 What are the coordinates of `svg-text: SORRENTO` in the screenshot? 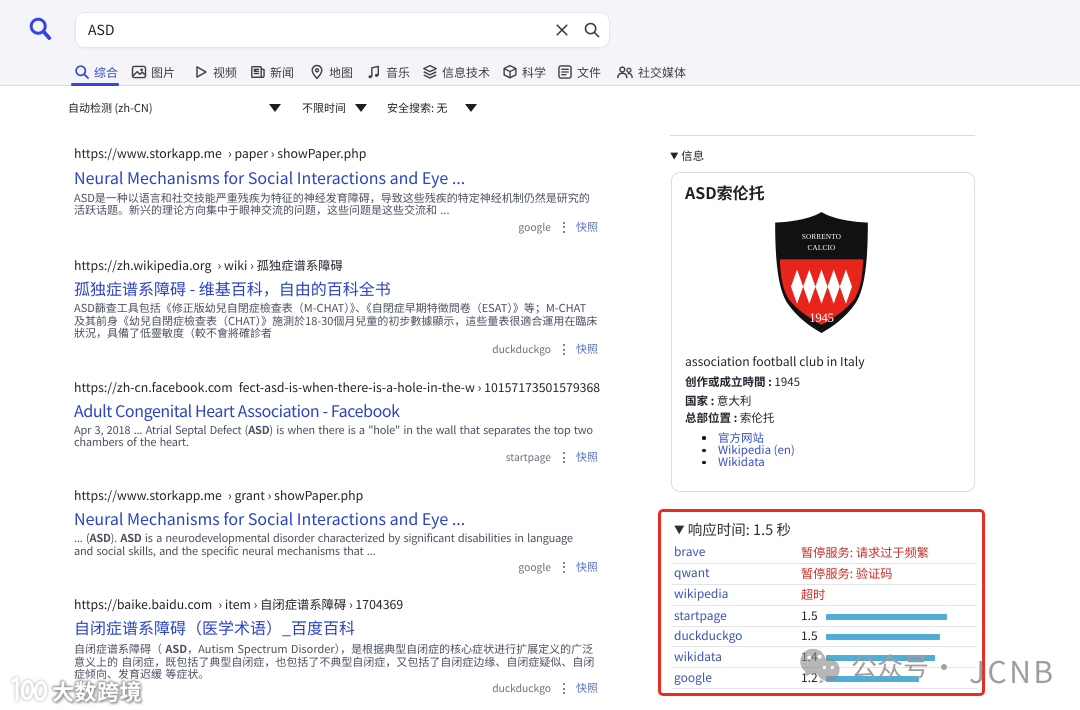 It's located at (821, 237).